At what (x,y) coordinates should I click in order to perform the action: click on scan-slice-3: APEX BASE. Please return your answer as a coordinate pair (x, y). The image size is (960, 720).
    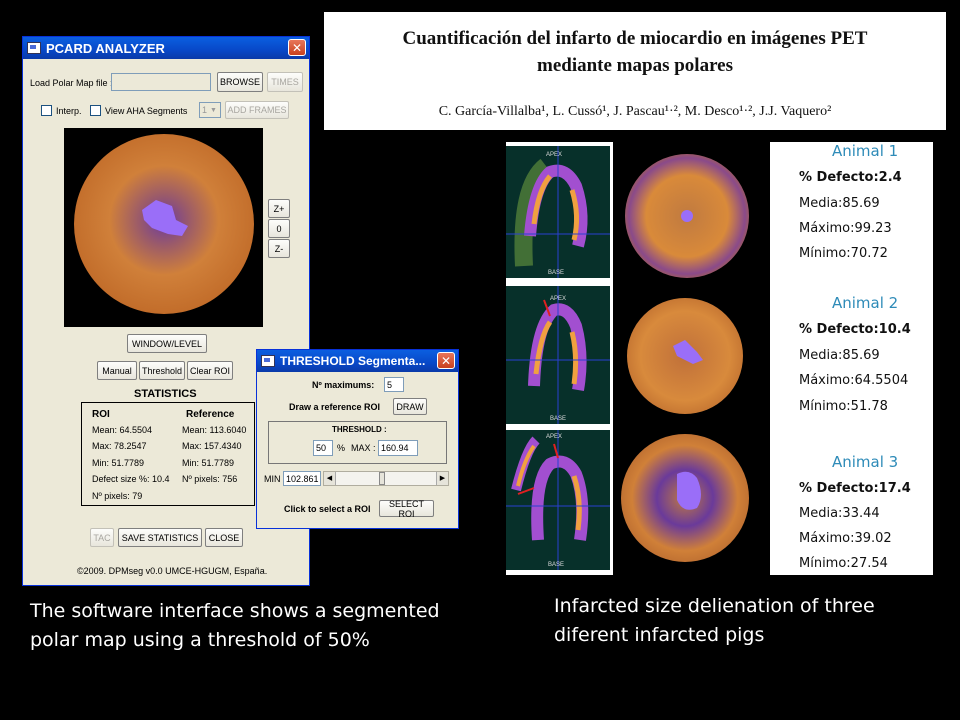
    Looking at the image, I should click on (558, 500).